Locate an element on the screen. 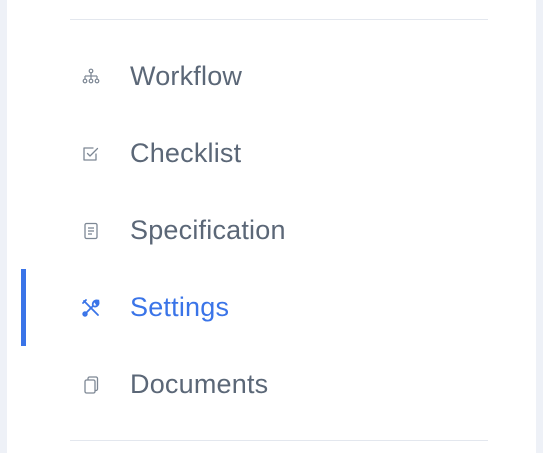  sidebar-item-label: Settings is located at coordinates (180, 307).